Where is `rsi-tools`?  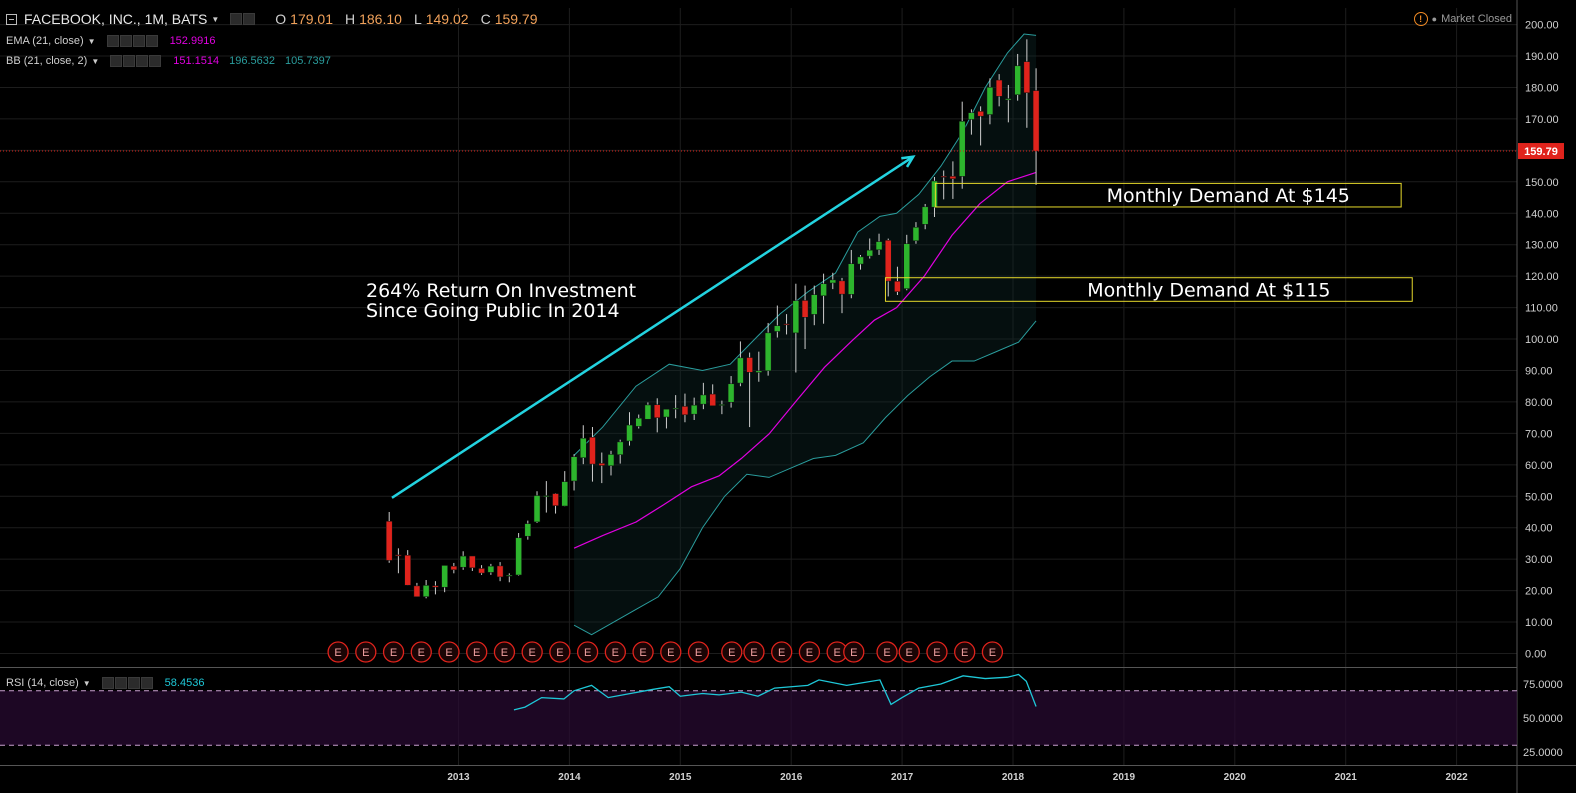 rsi-tools is located at coordinates (127, 683).